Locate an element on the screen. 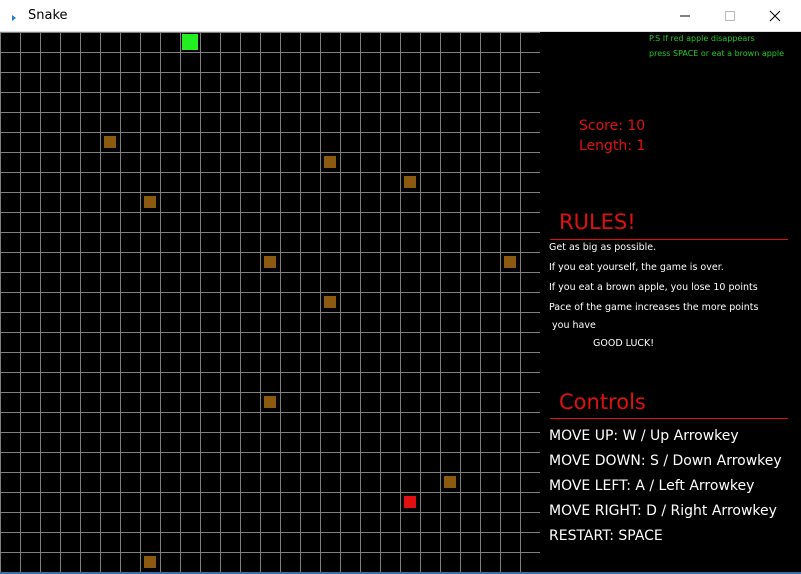 The width and height of the screenshot is (801, 574). minimize-button is located at coordinates (685, 15).